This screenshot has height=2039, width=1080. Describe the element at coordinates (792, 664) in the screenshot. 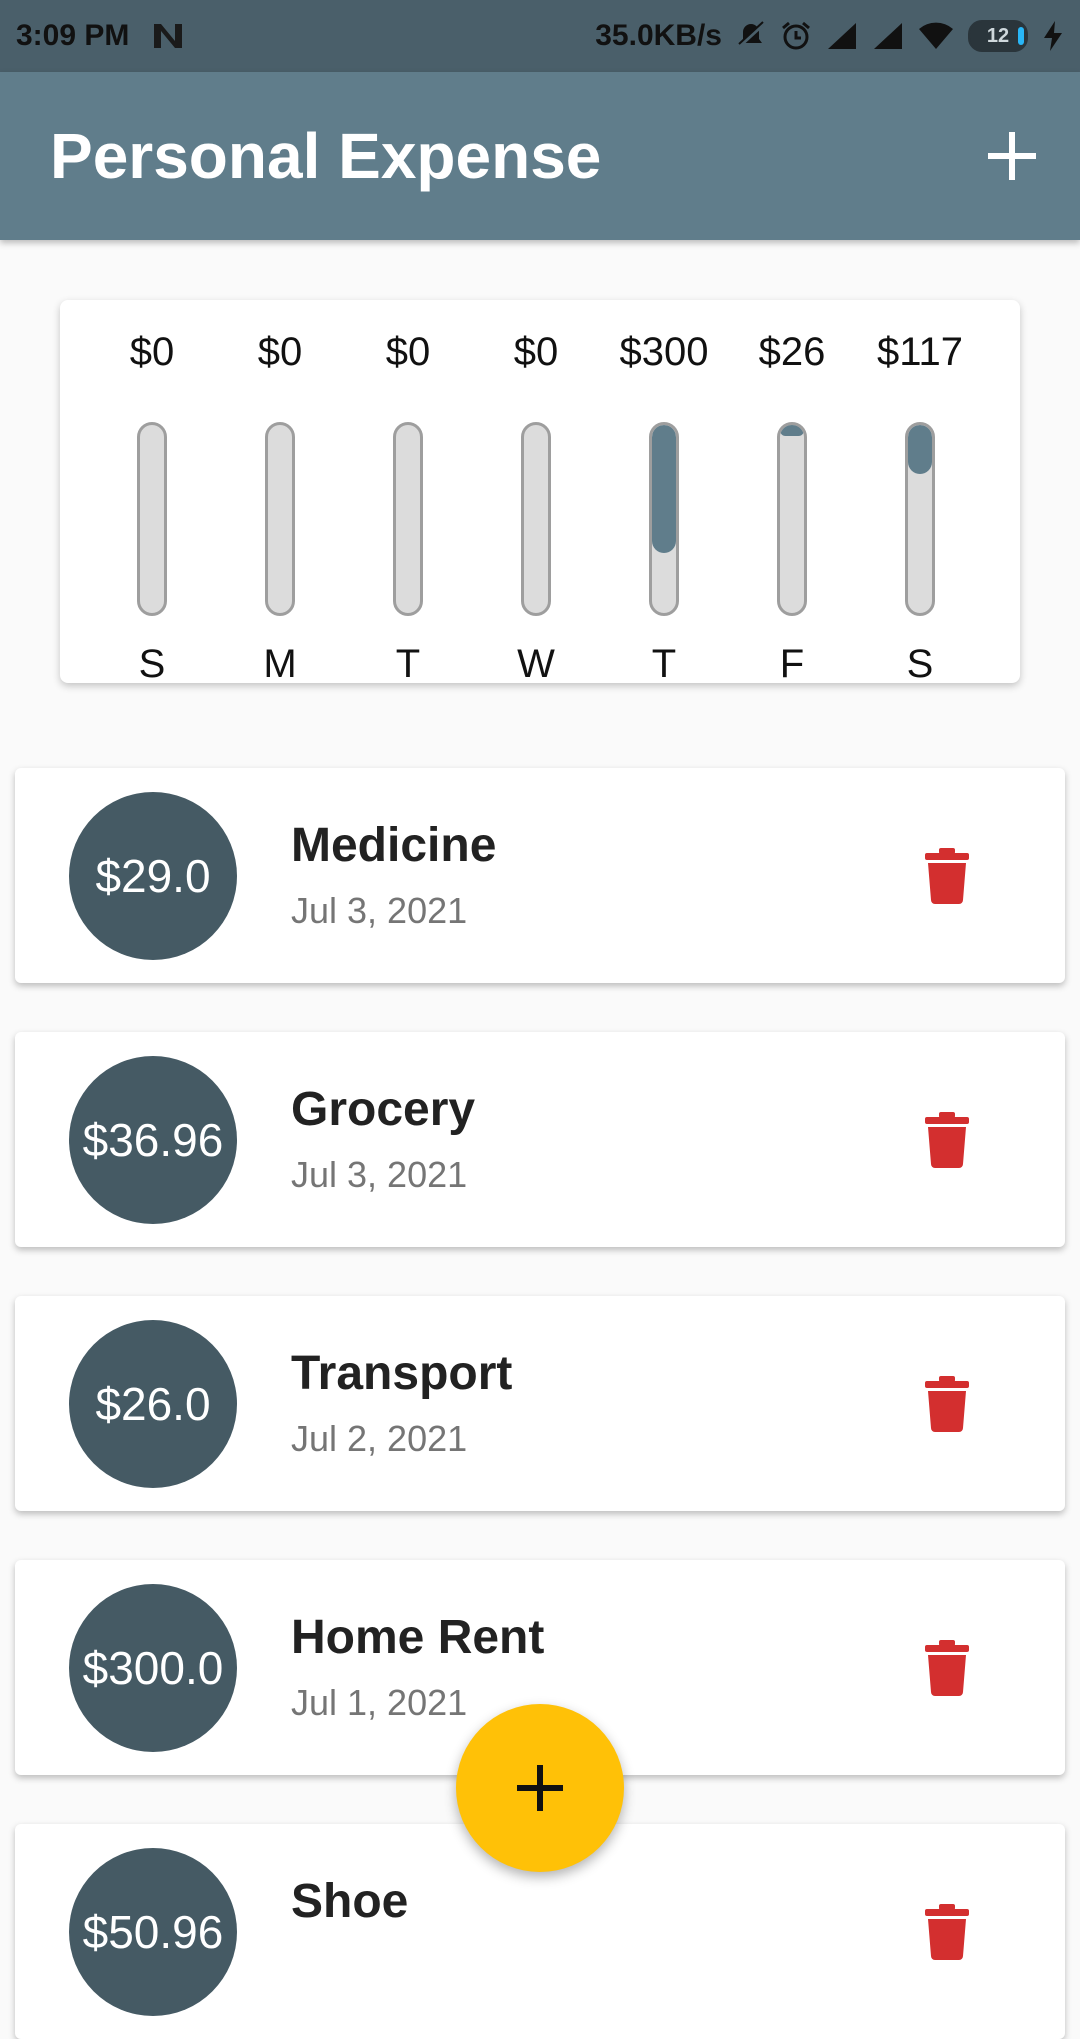

I see `chart-bar-day: F` at that location.